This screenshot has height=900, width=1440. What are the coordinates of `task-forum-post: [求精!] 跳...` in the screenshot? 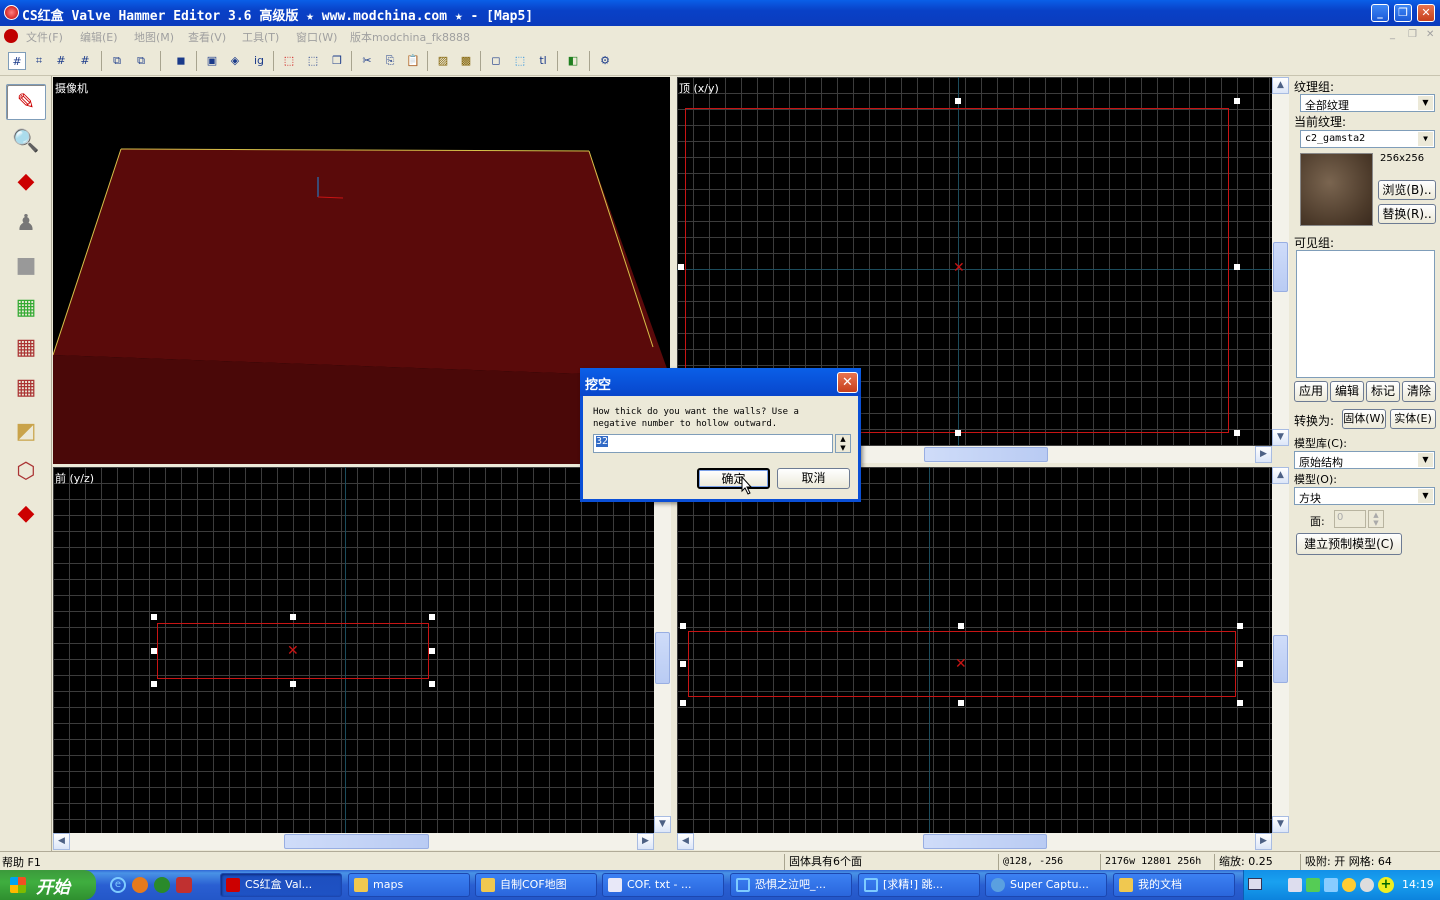 It's located at (919, 885).